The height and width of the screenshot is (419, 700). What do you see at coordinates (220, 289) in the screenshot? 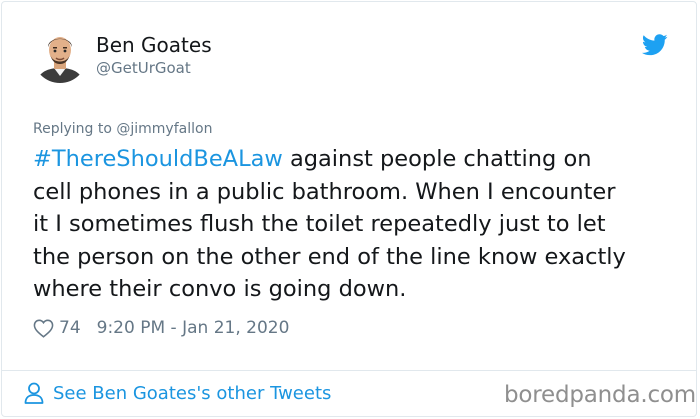
I see `tweet-line: where their convo is going down.` at bounding box center [220, 289].